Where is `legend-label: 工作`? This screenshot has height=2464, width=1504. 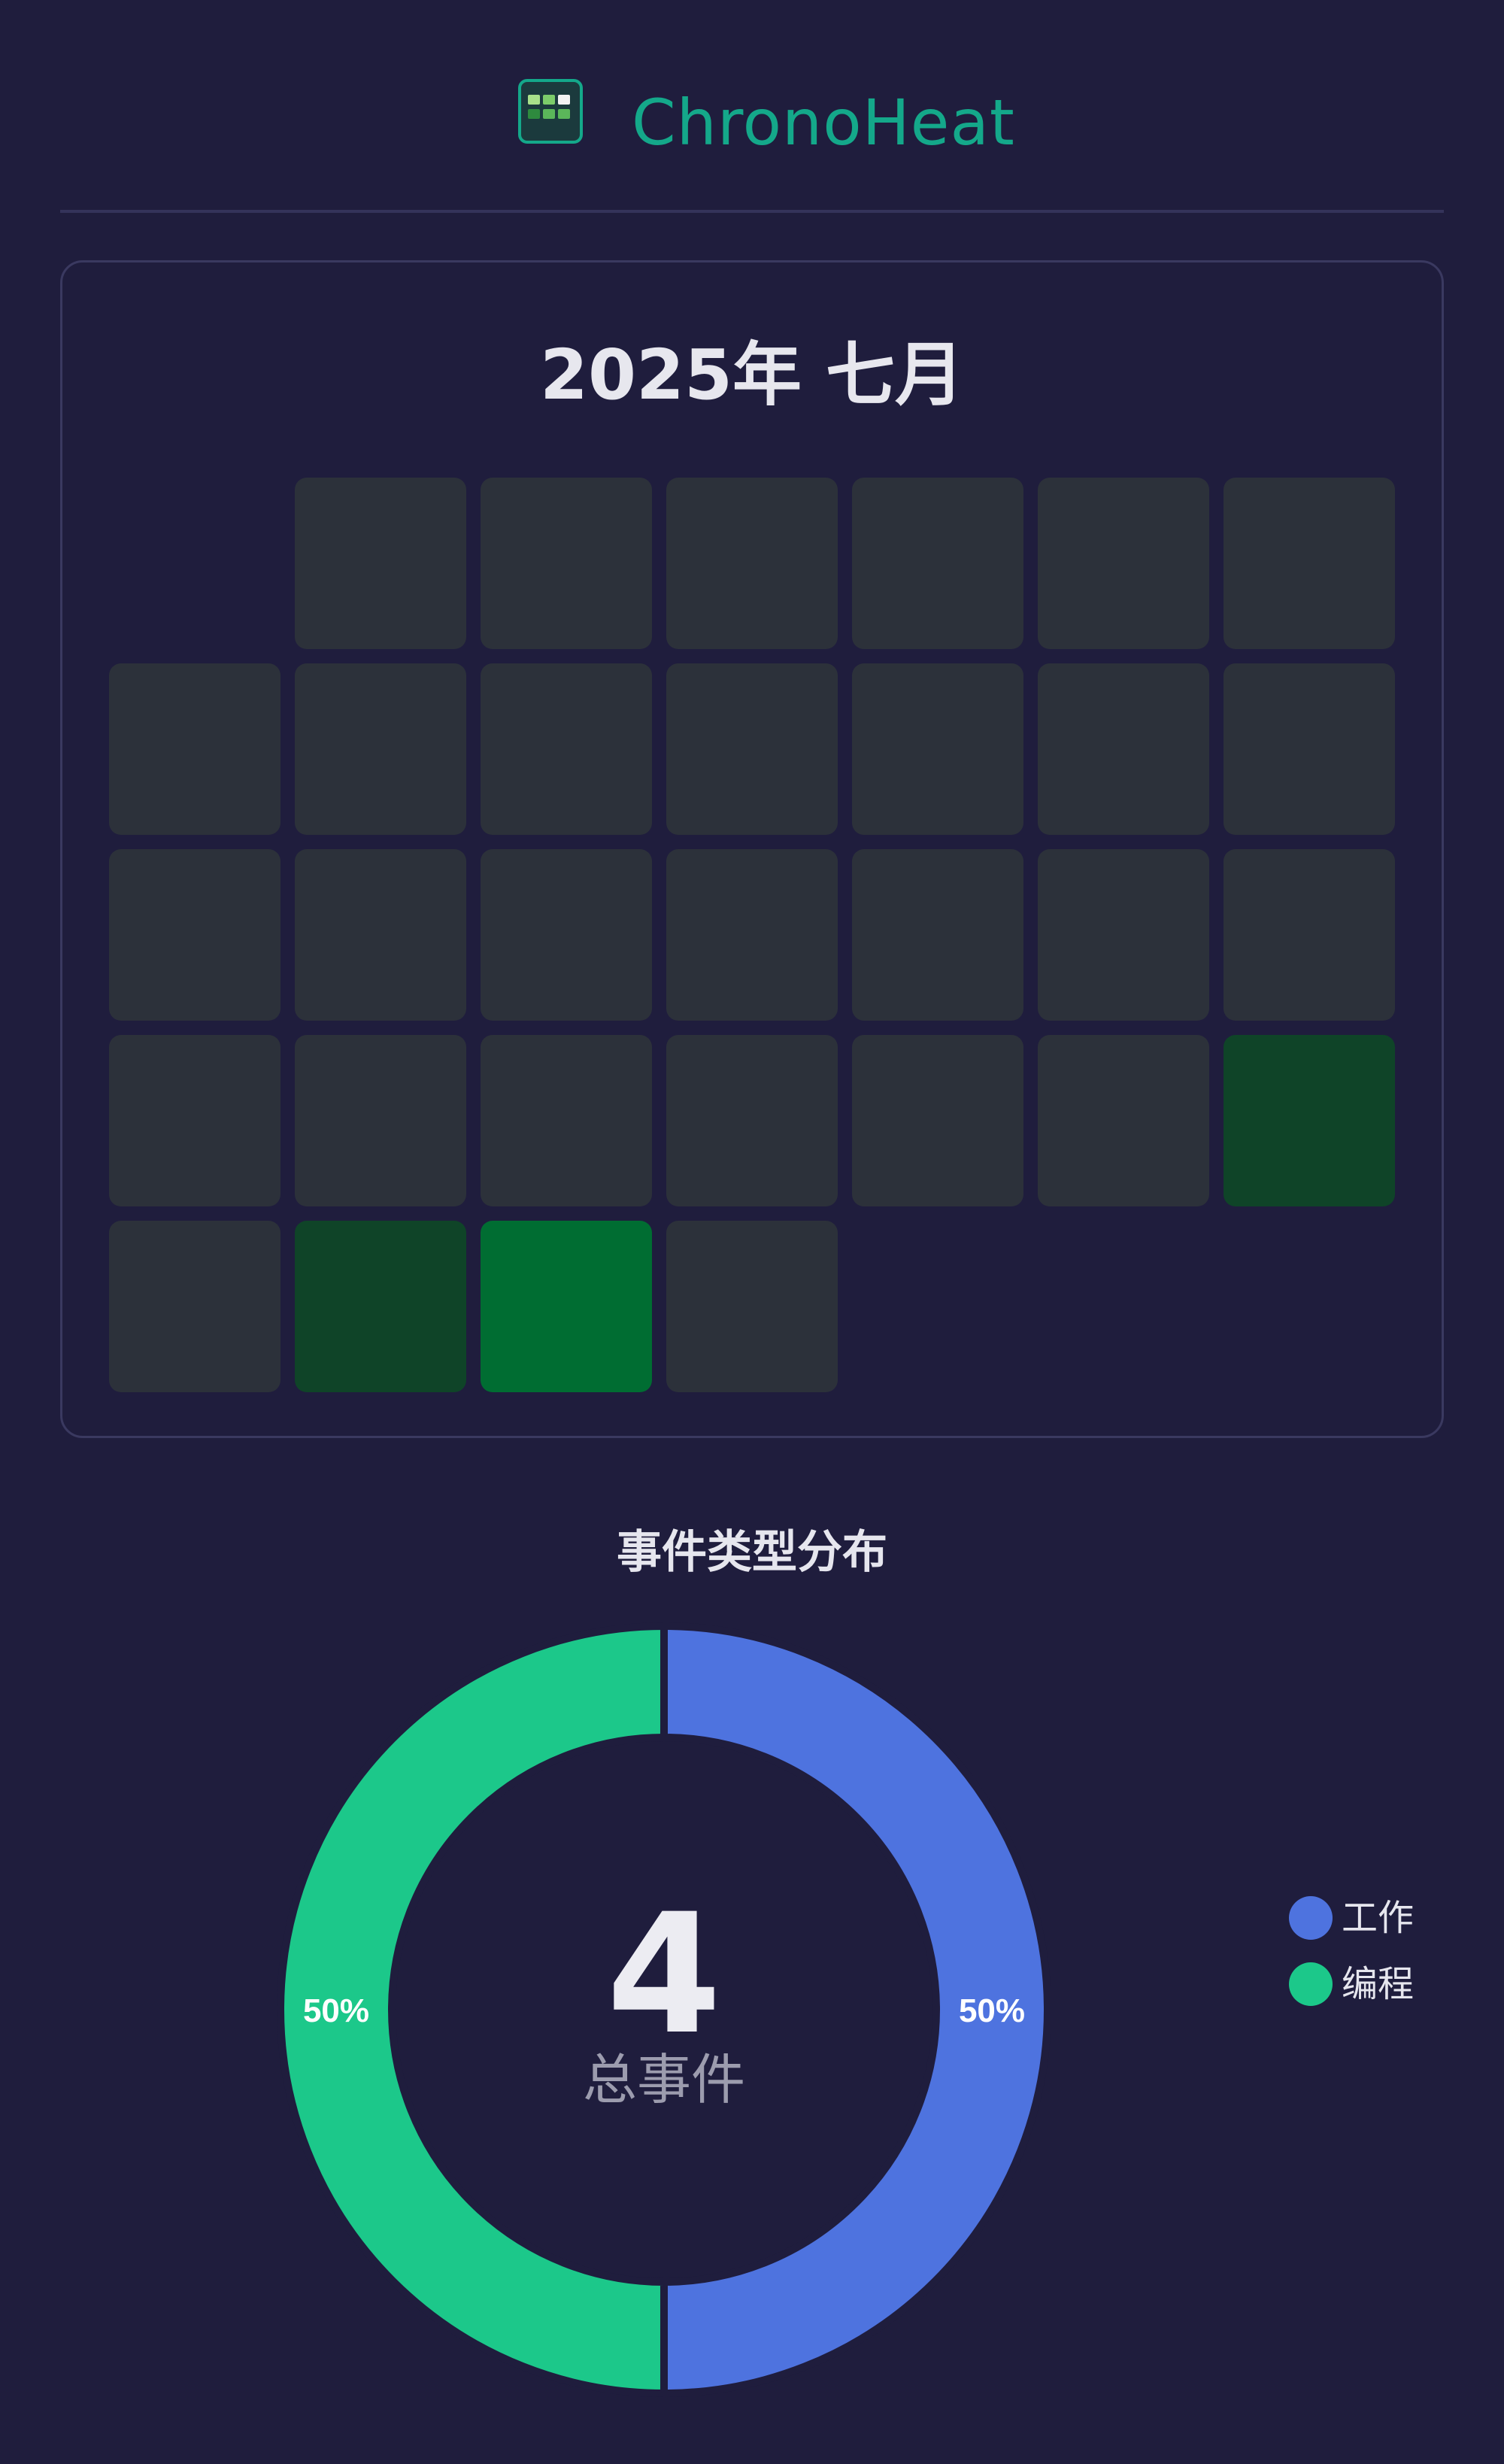
legend-label: 工作 is located at coordinates (1378, 1918).